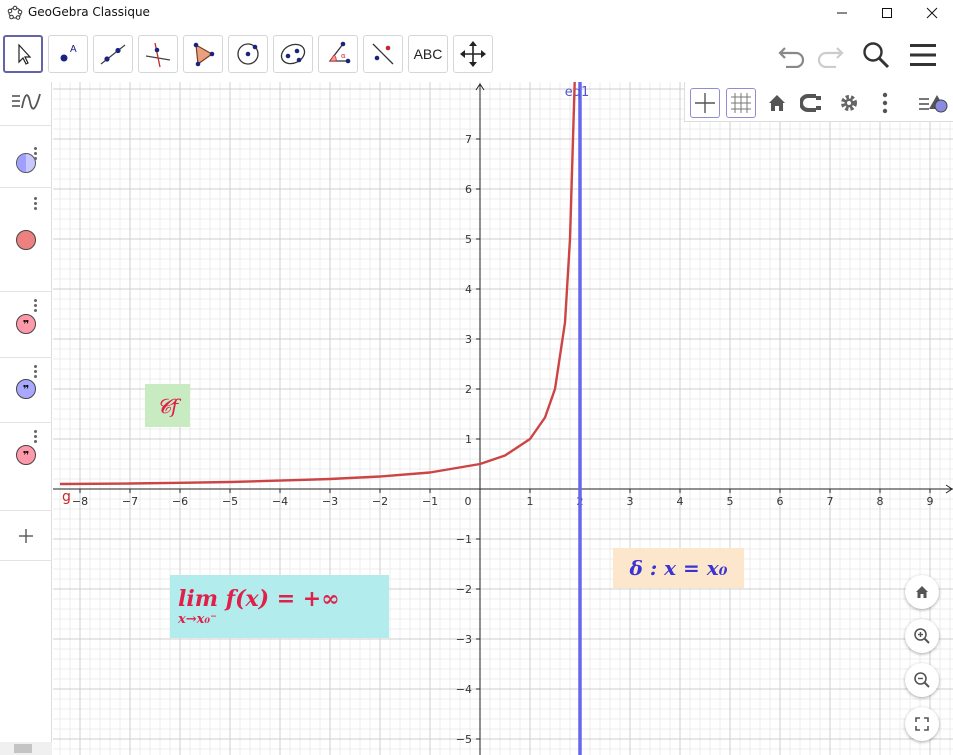 This screenshot has height=755, width=953. Describe the element at coordinates (830, 501) in the screenshot. I see `x-tick-label: 7` at that location.